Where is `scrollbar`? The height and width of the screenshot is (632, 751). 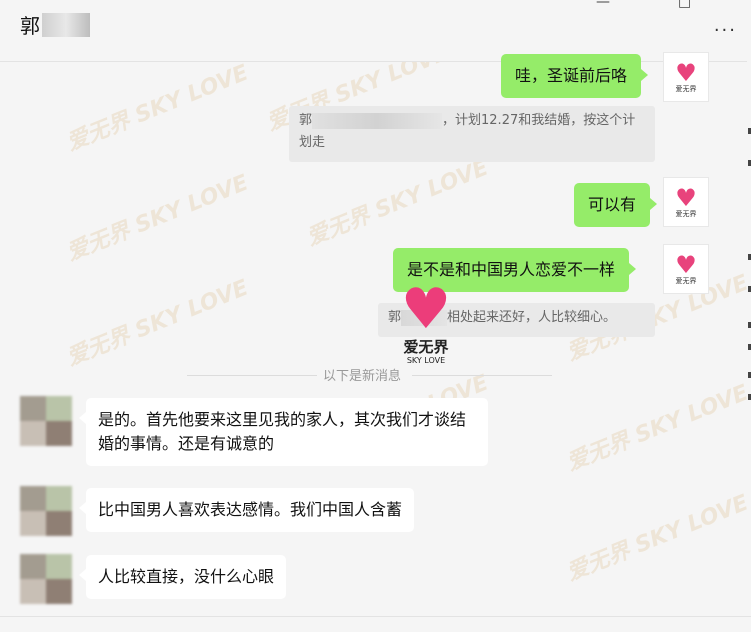
scrollbar is located at coordinates (749, 316).